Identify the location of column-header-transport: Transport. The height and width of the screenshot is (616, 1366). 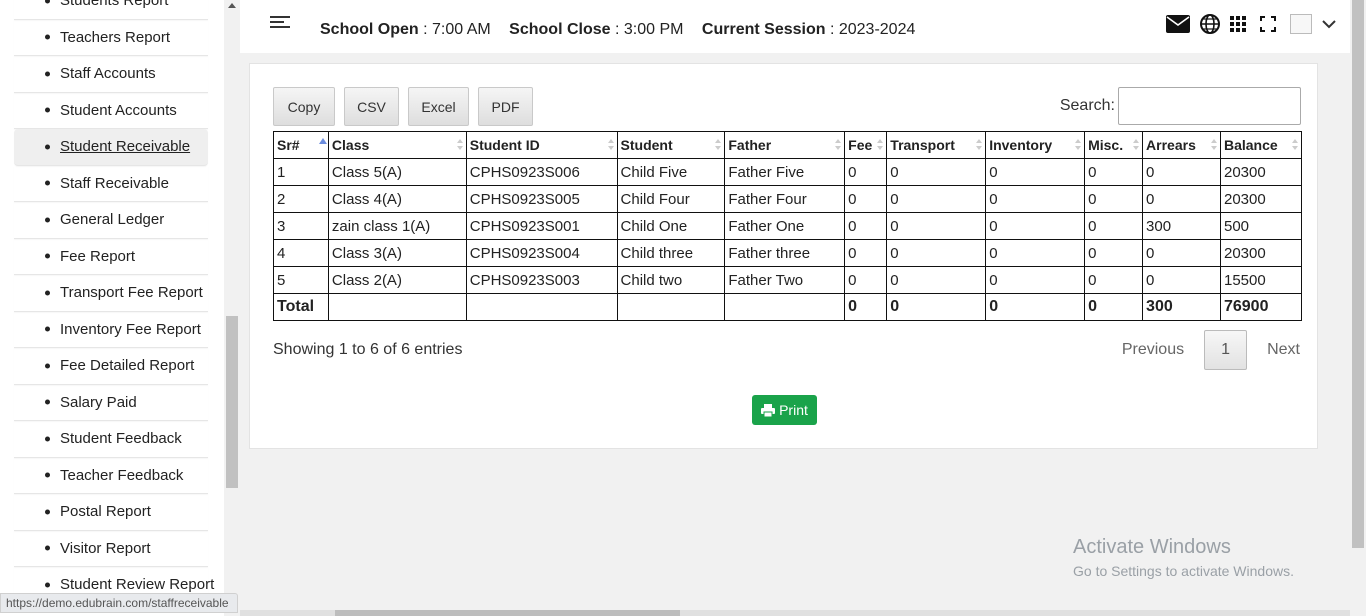
(936, 145).